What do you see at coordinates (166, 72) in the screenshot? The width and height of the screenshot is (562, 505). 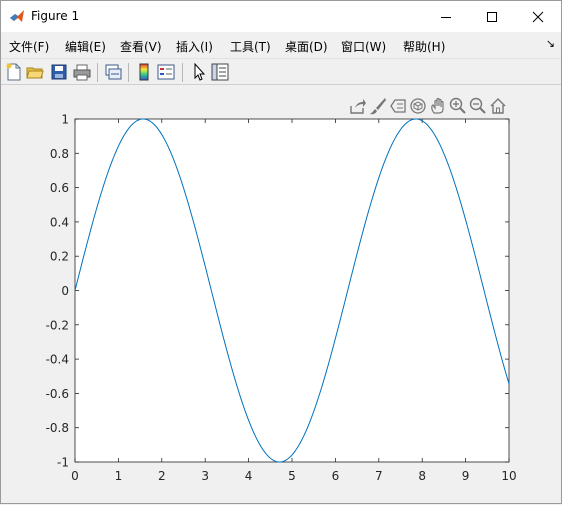 I see `legend-icon` at bounding box center [166, 72].